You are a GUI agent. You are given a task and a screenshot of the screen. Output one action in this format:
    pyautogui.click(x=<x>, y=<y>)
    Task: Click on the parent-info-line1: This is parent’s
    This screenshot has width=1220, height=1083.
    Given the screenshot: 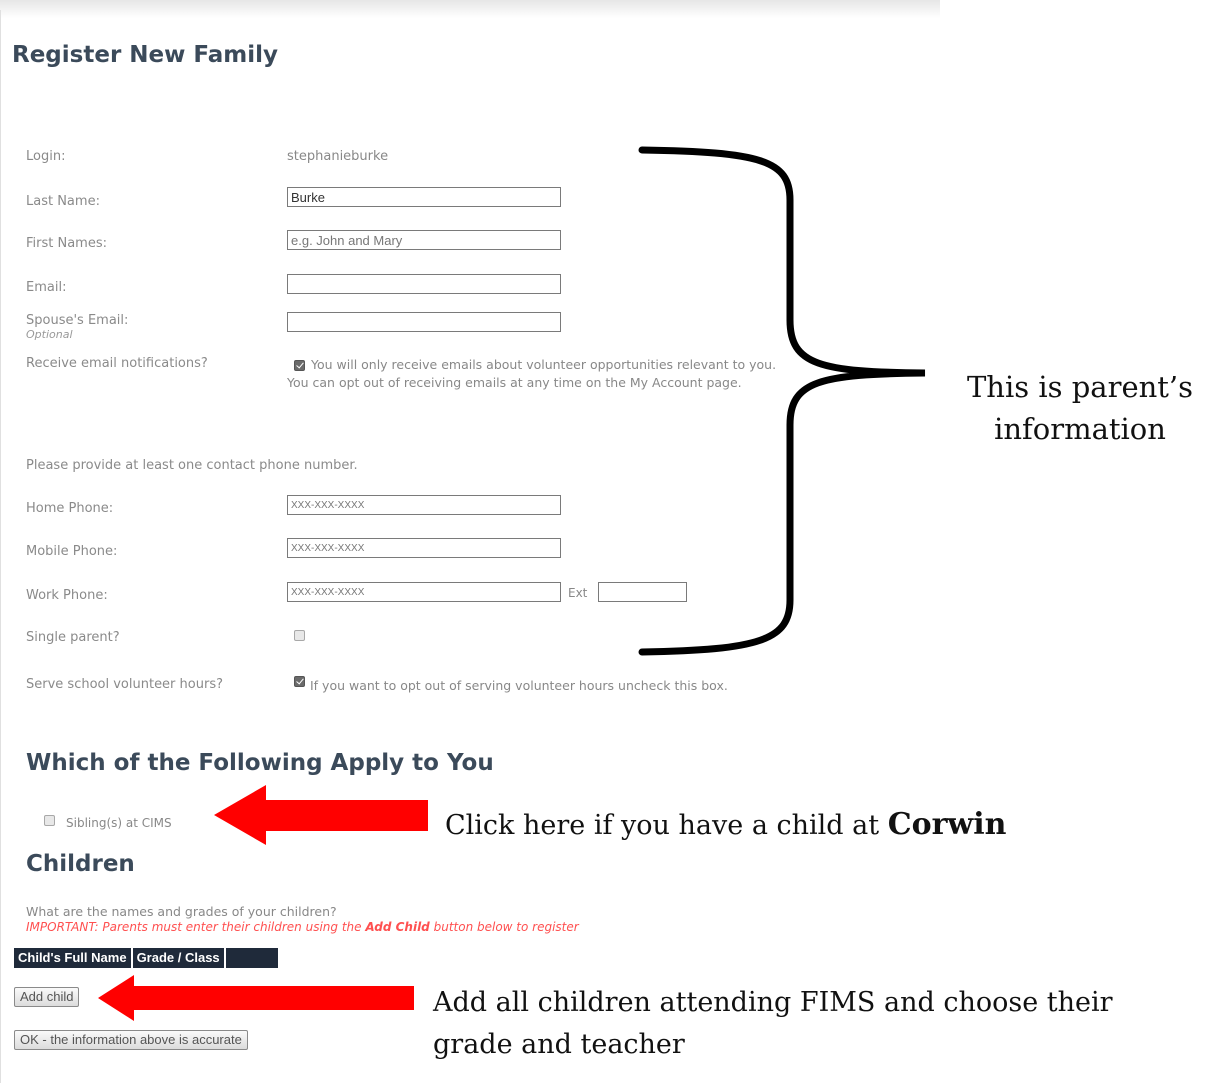 What is the action you would take?
    pyautogui.click(x=1080, y=387)
    